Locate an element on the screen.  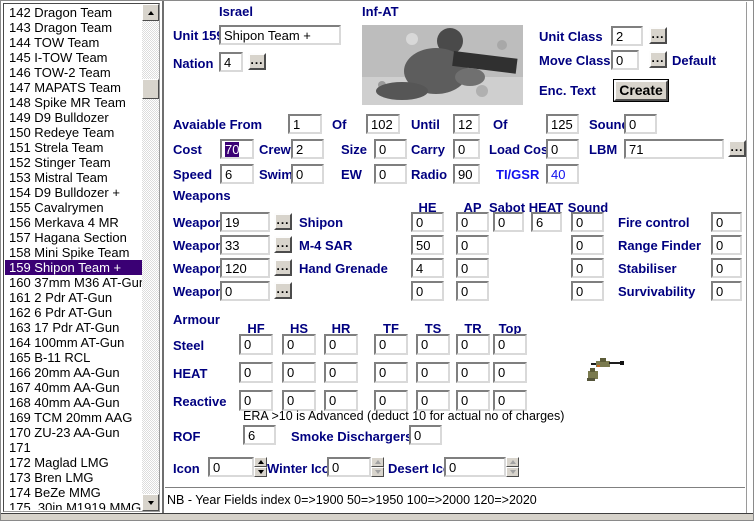
icon-spinner is located at coordinates (260, 467).